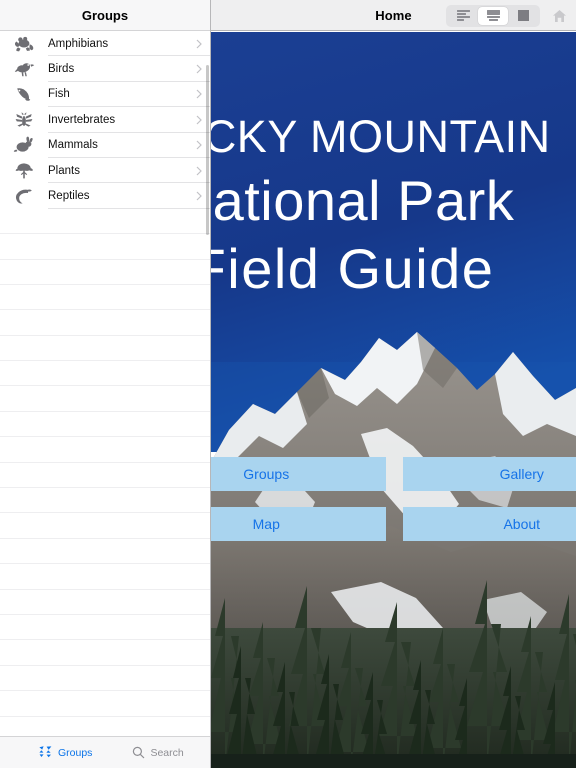  What do you see at coordinates (24, 44) in the screenshot?
I see `frog-icon` at bounding box center [24, 44].